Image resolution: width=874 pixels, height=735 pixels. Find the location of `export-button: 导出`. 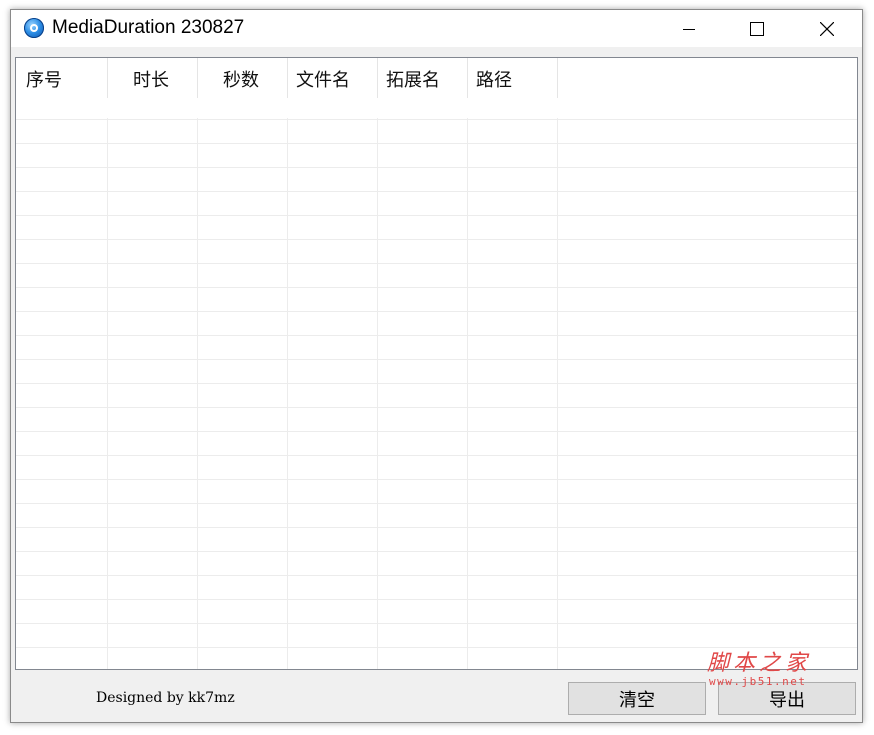

export-button: 导出 is located at coordinates (787, 698).